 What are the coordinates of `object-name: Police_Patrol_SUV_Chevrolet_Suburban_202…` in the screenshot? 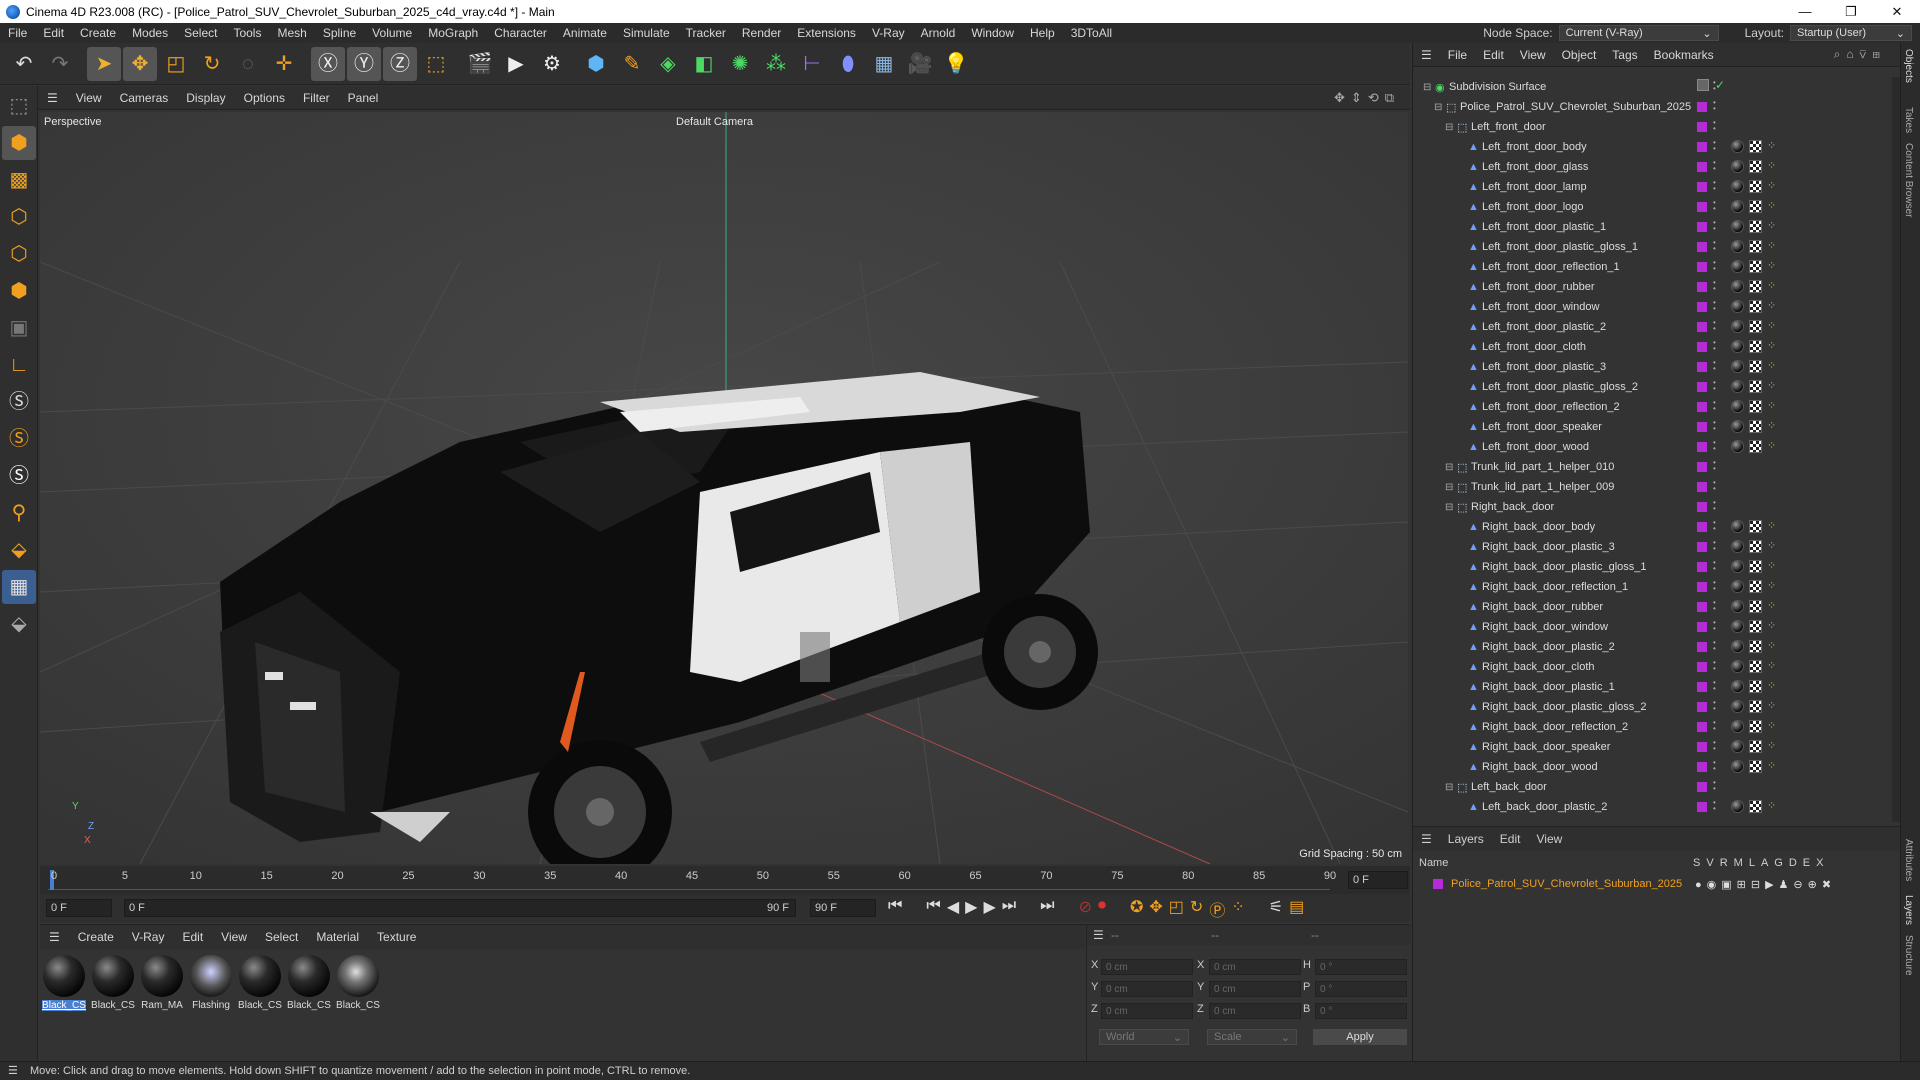 It's located at (1575, 107).